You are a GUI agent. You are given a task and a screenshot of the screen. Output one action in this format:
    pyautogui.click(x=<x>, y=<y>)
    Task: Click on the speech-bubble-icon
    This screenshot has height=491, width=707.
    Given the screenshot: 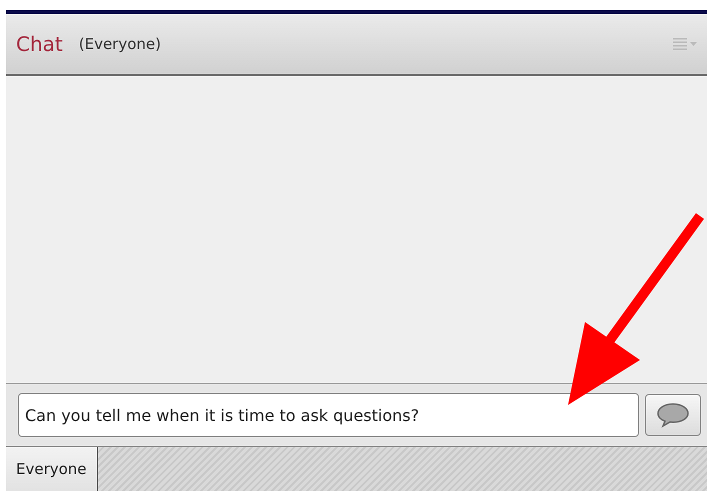 What is the action you would take?
    pyautogui.click(x=673, y=415)
    